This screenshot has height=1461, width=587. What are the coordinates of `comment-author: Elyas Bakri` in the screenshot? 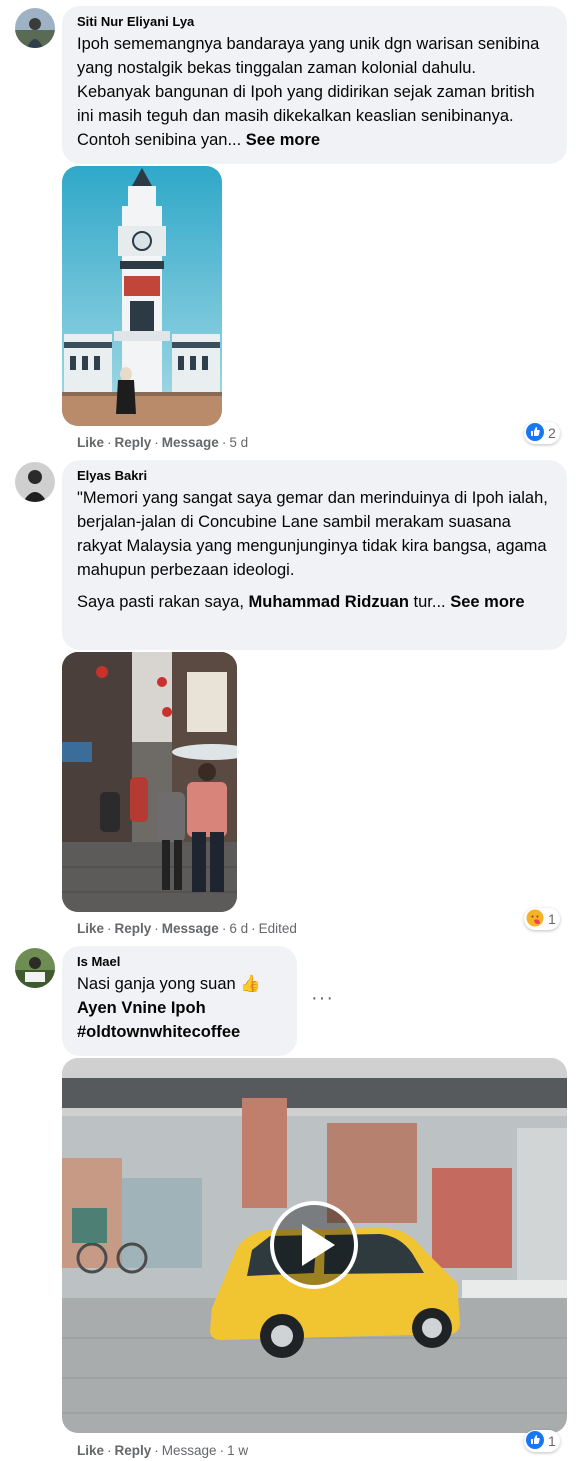 It's located at (314, 476).